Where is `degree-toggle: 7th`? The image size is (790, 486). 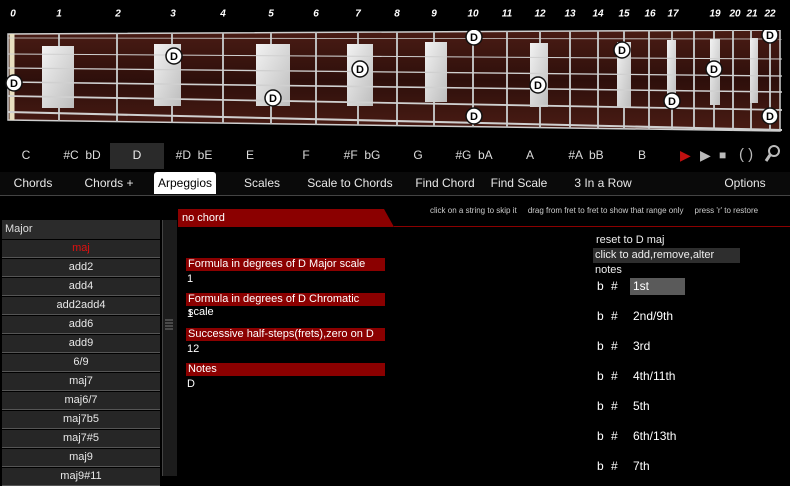 degree-toggle: 7th is located at coordinates (657, 466).